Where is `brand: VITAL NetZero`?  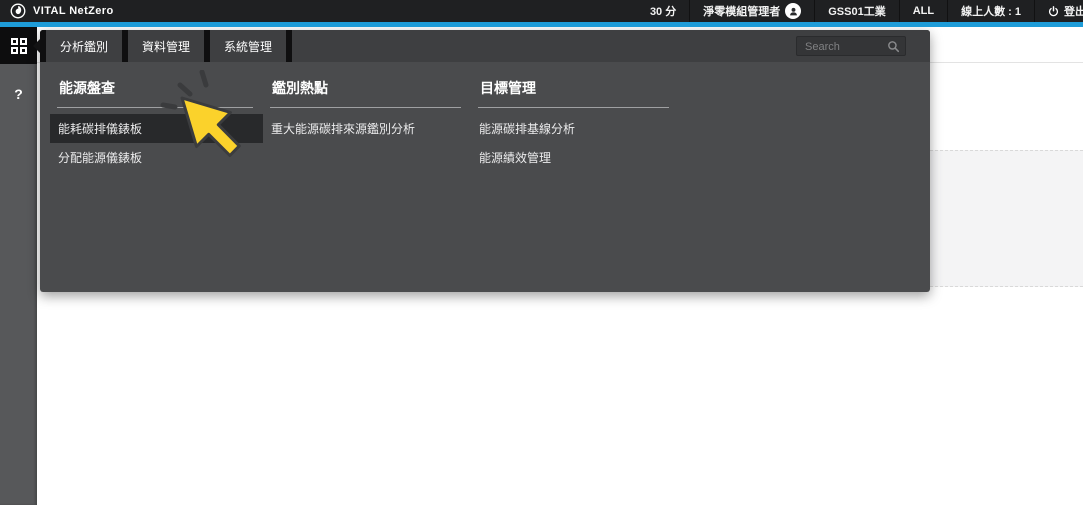 brand: VITAL NetZero is located at coordinates (57, 11).